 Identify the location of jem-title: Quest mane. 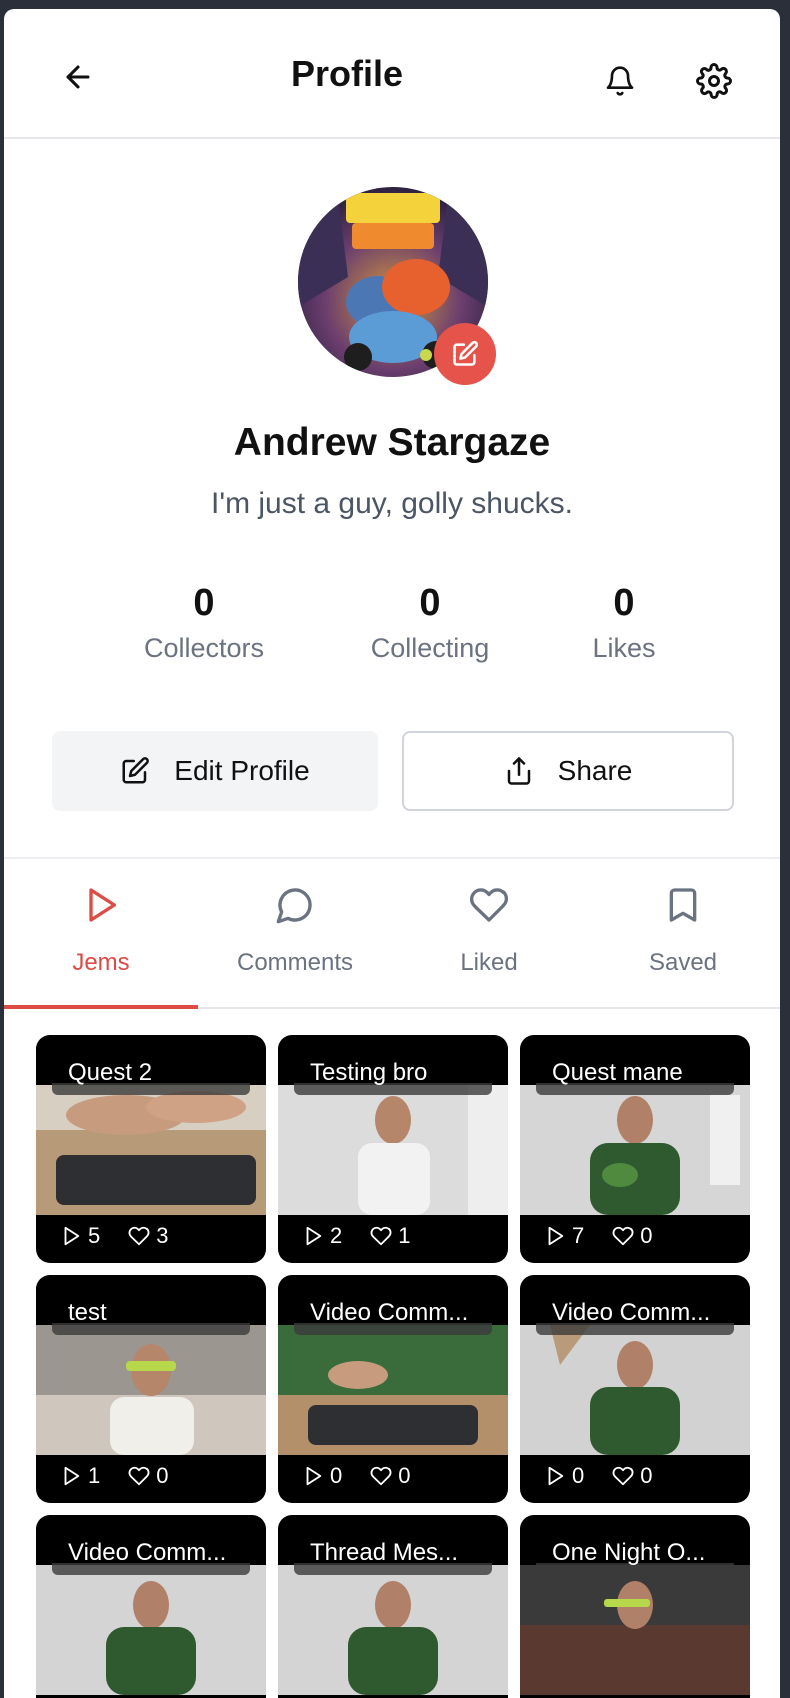
(617, 1072).